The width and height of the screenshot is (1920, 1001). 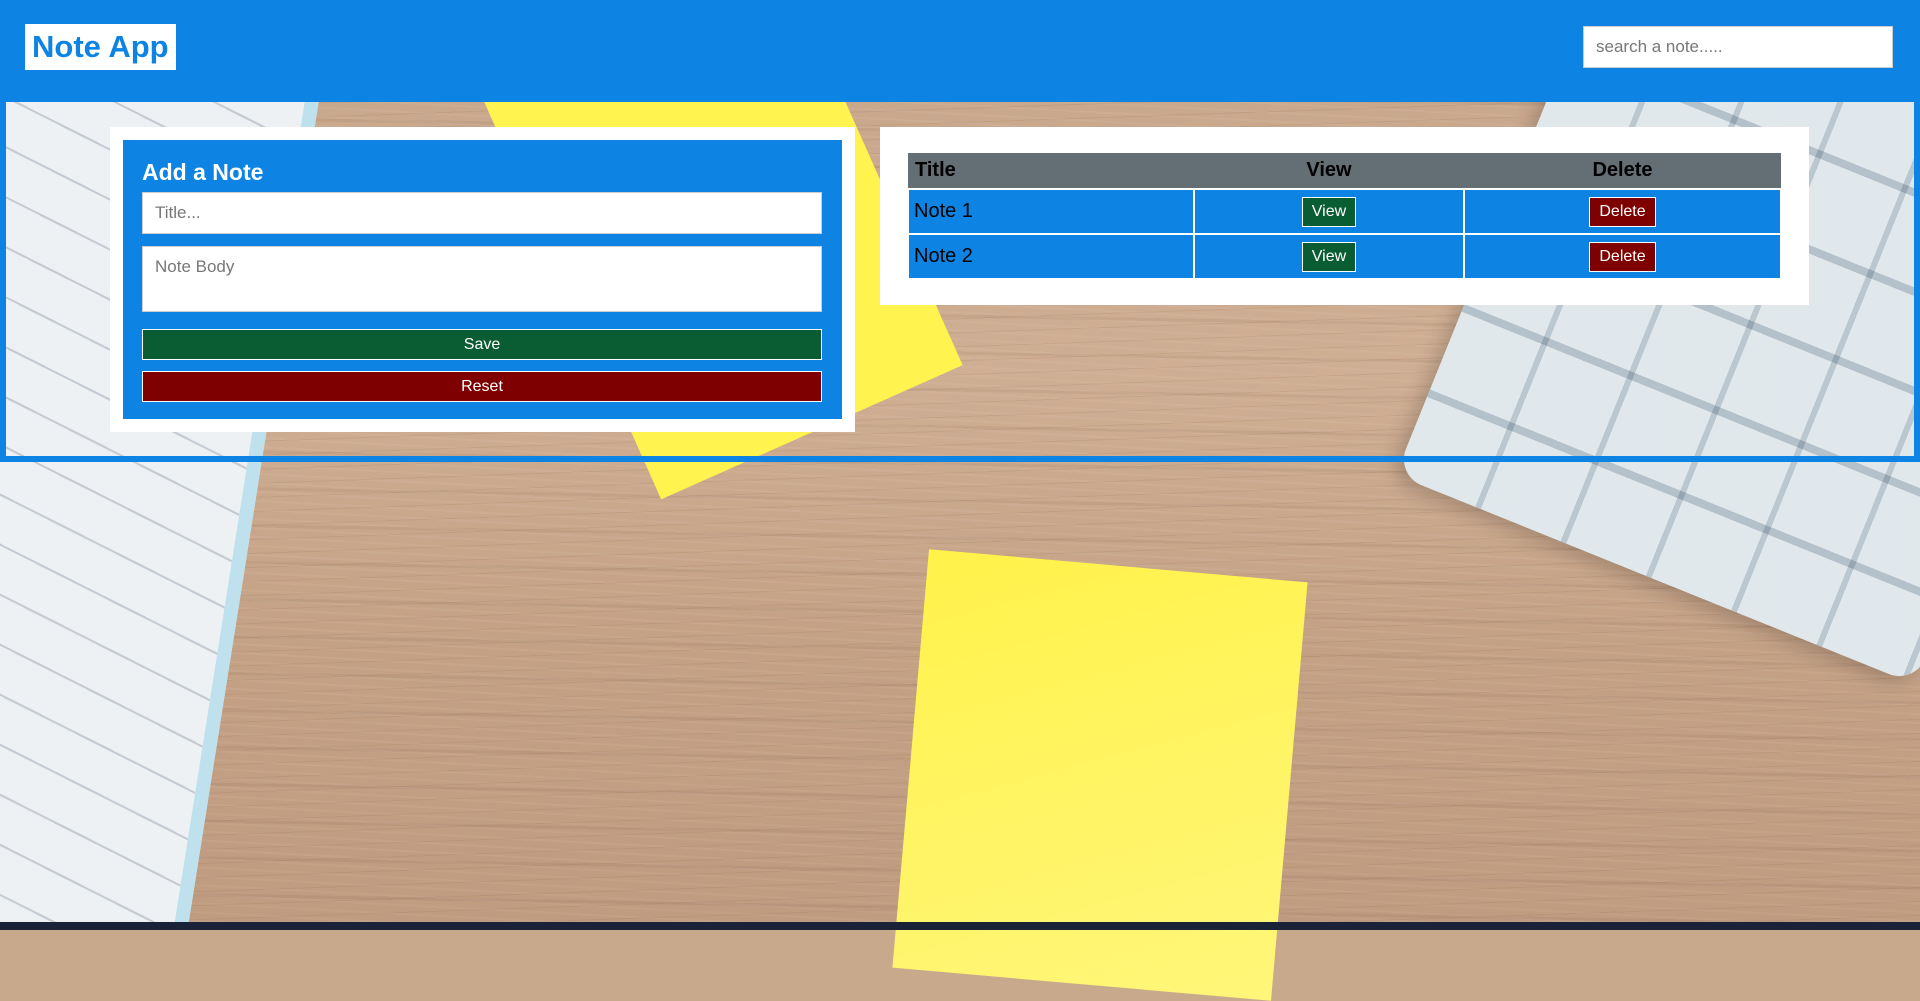 What do you see at coordinates (100, 47) in the screenshot?
I see `brand-logo: Note App` at bounding box center [100, 47].